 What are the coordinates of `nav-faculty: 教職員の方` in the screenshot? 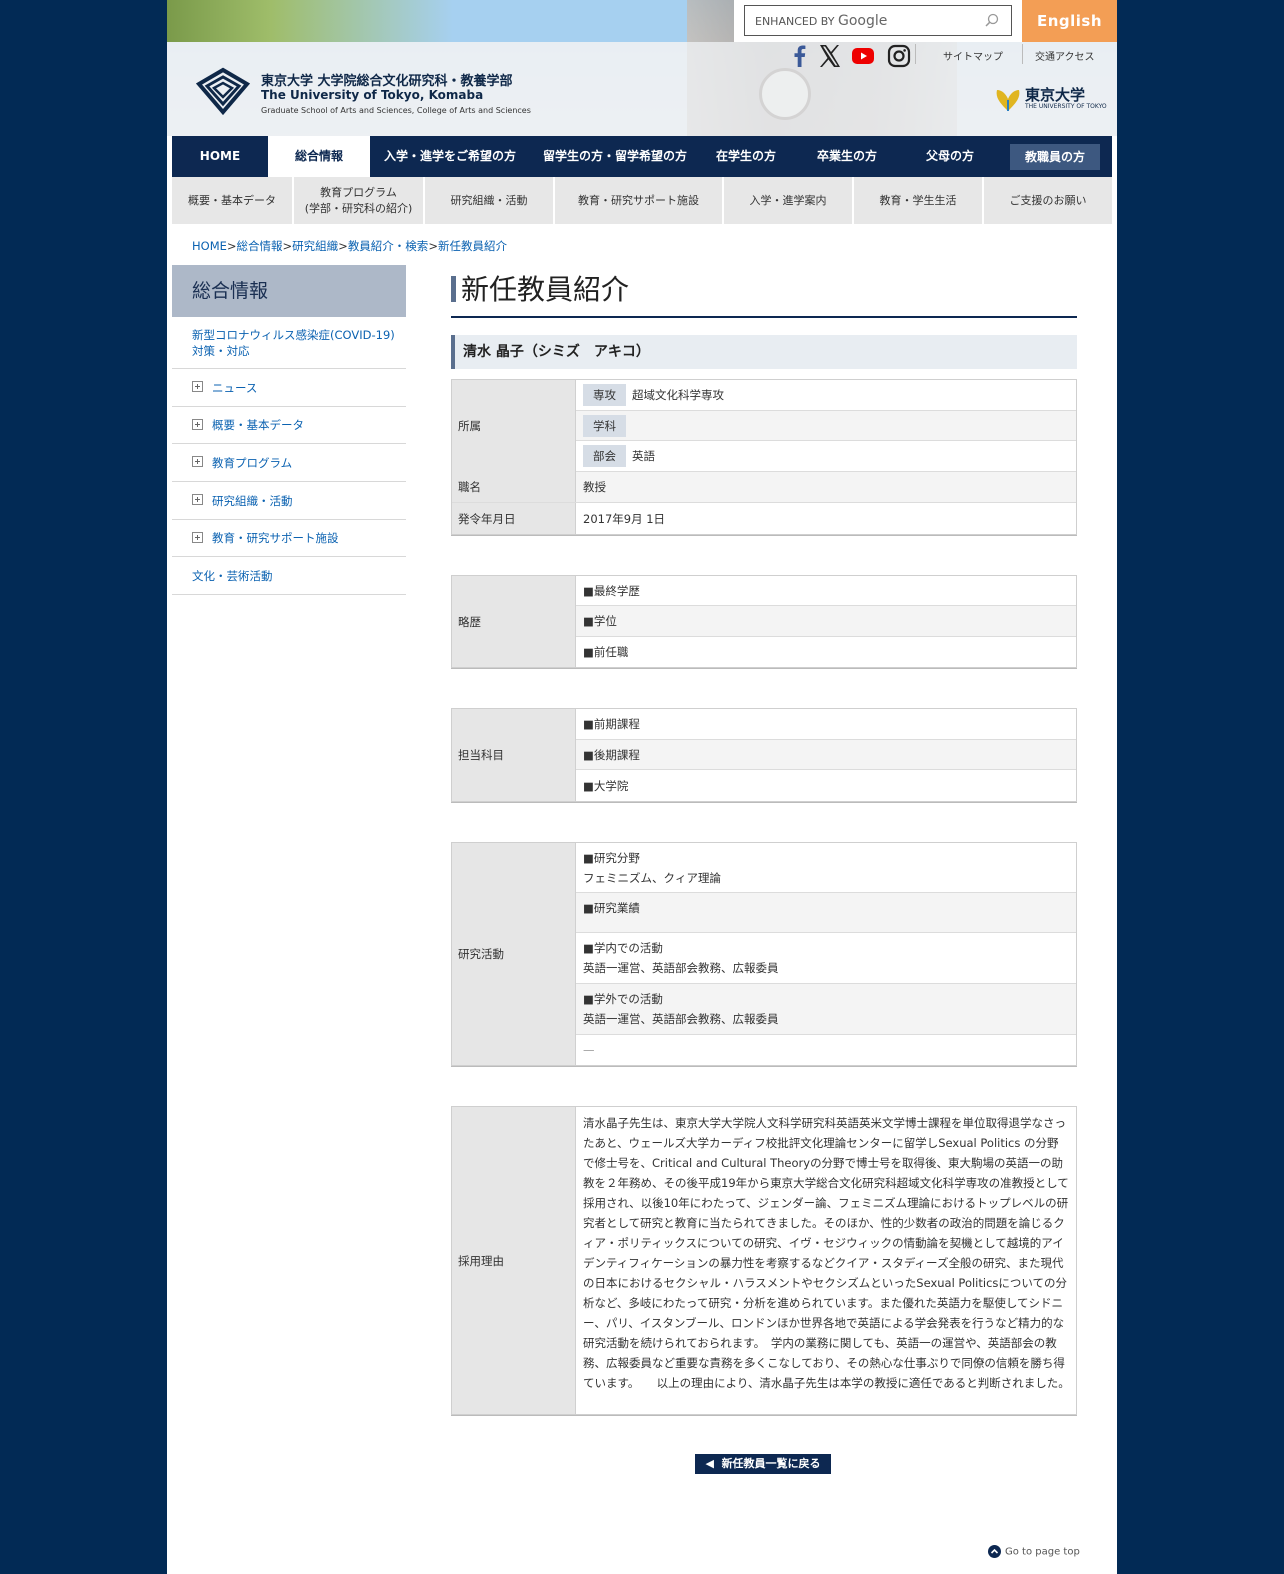 It's located at (1055, 157).